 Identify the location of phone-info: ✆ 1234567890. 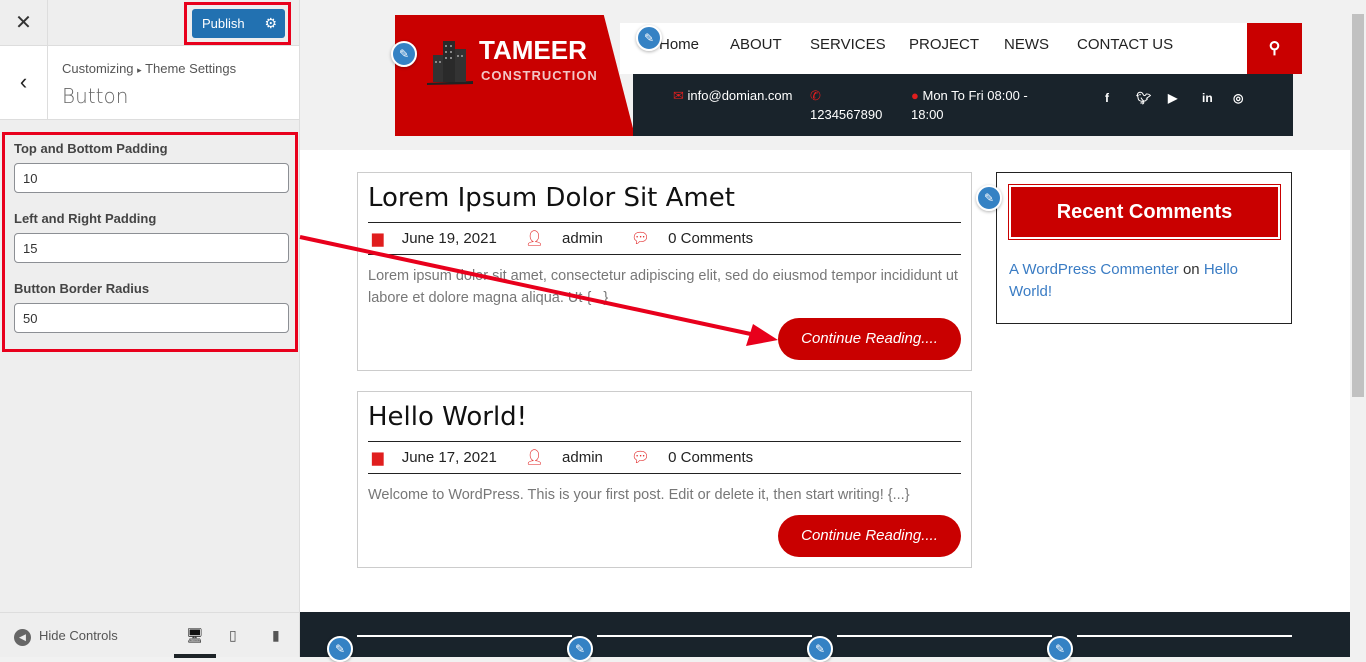
(846, 105).